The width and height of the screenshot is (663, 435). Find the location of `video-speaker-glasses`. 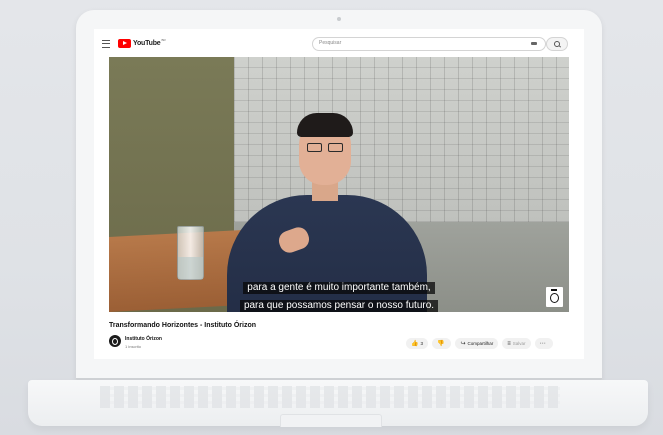

video-speaker-glasses is located at coordinates (325, 147).